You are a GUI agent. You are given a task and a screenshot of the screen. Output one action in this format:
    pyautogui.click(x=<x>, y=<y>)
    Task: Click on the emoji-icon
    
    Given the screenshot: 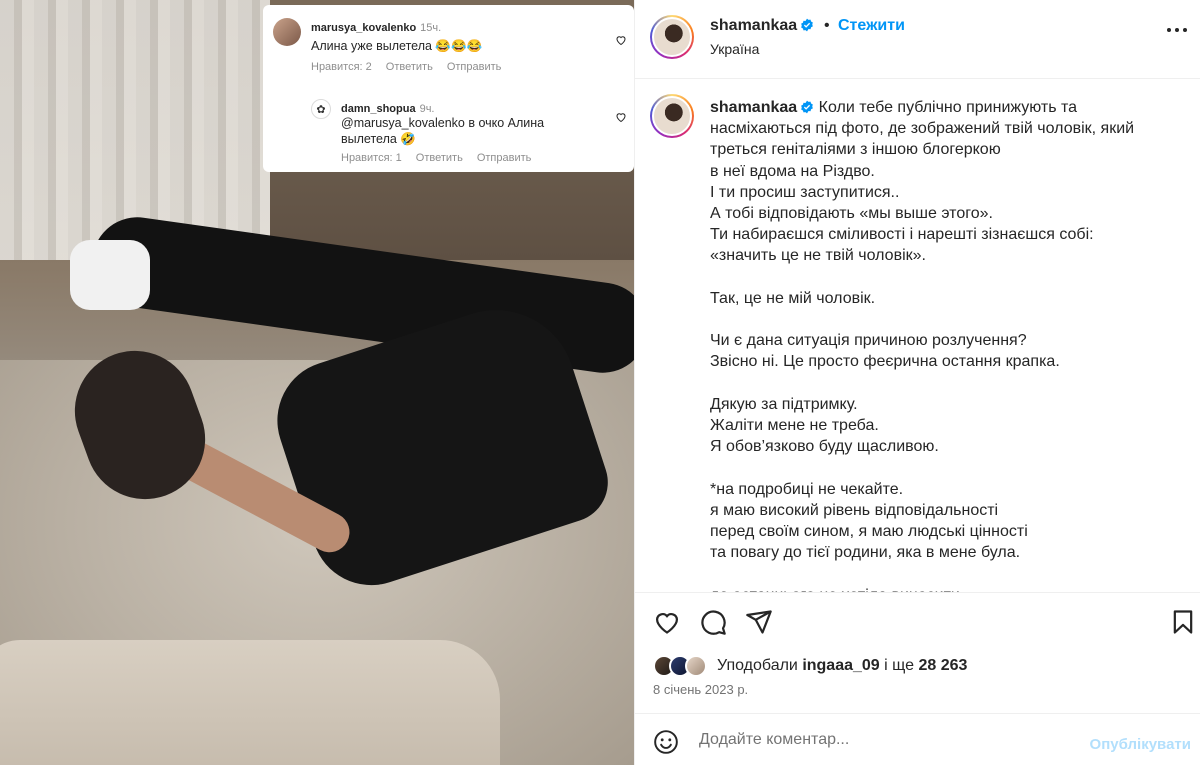 What is the action you would take?
    pyautogui.click(x=666, y=742)
    